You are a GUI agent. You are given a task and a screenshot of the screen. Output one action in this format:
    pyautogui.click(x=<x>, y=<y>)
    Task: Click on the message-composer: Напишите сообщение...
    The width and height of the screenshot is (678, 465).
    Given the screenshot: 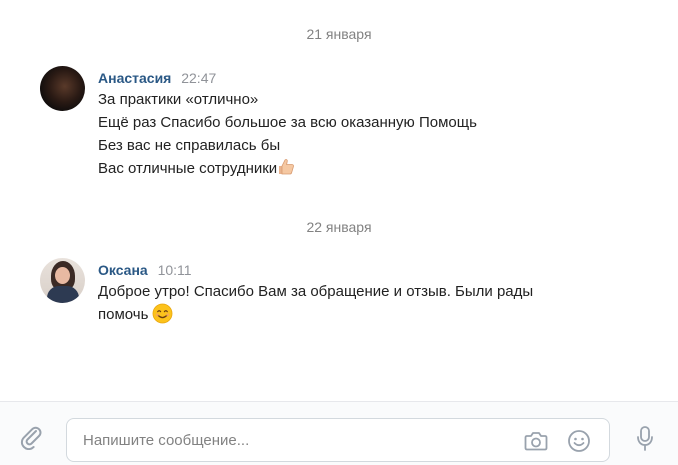 What is the action you would take?
    pyautogui.click(x=339, y=433)
    